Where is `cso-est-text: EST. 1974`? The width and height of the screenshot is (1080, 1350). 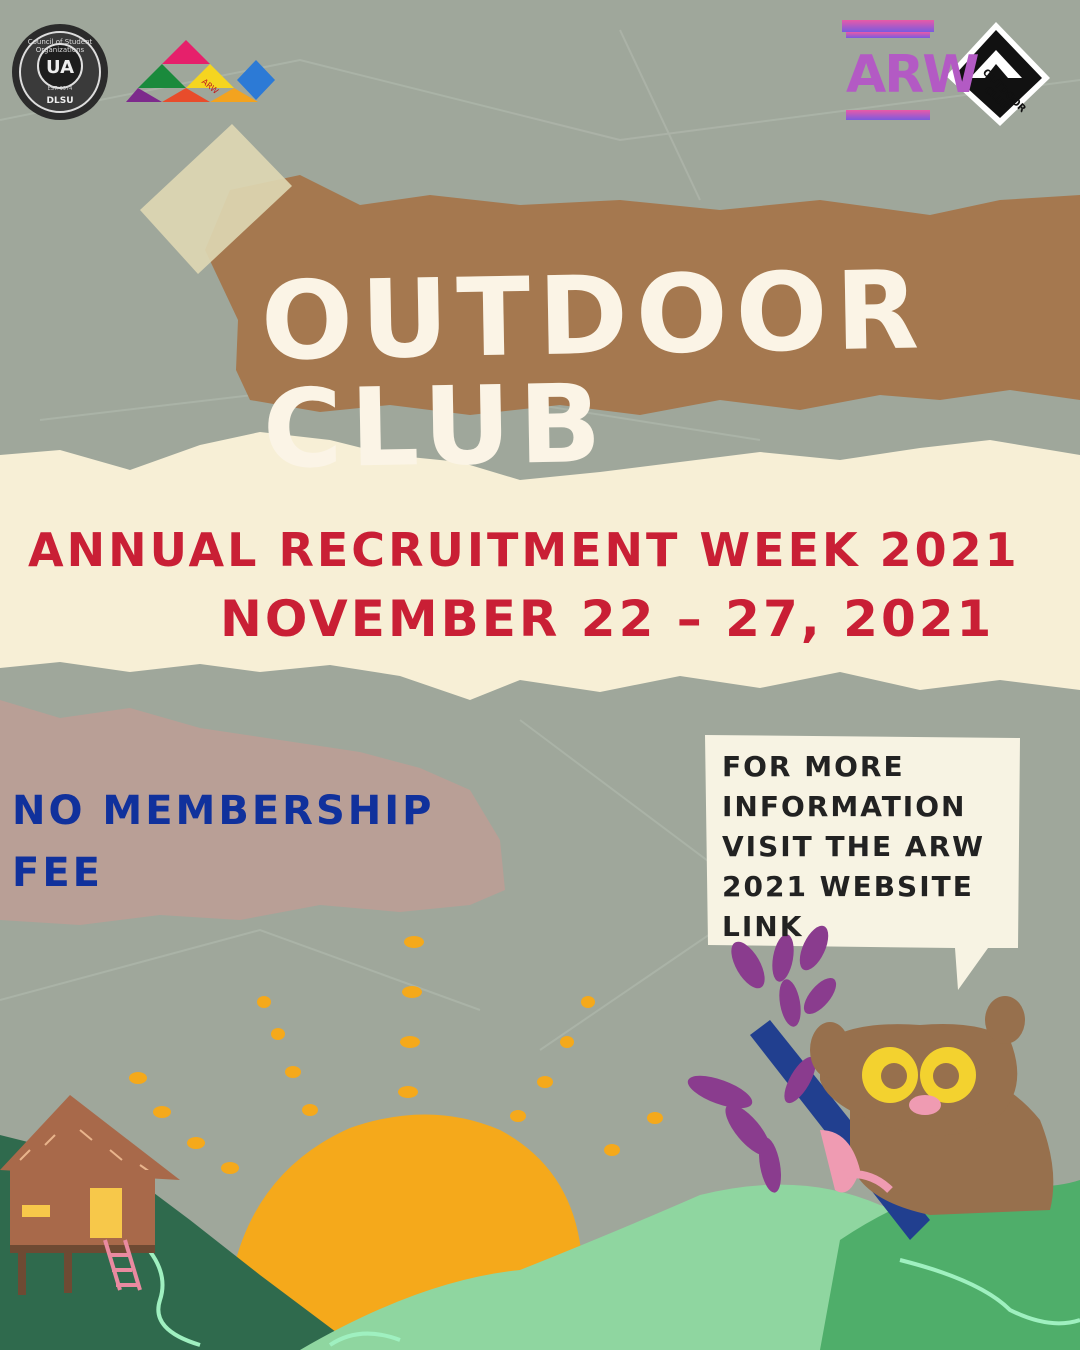 cso-est-text: EST. 1974 is located at coordinates (60, 89).